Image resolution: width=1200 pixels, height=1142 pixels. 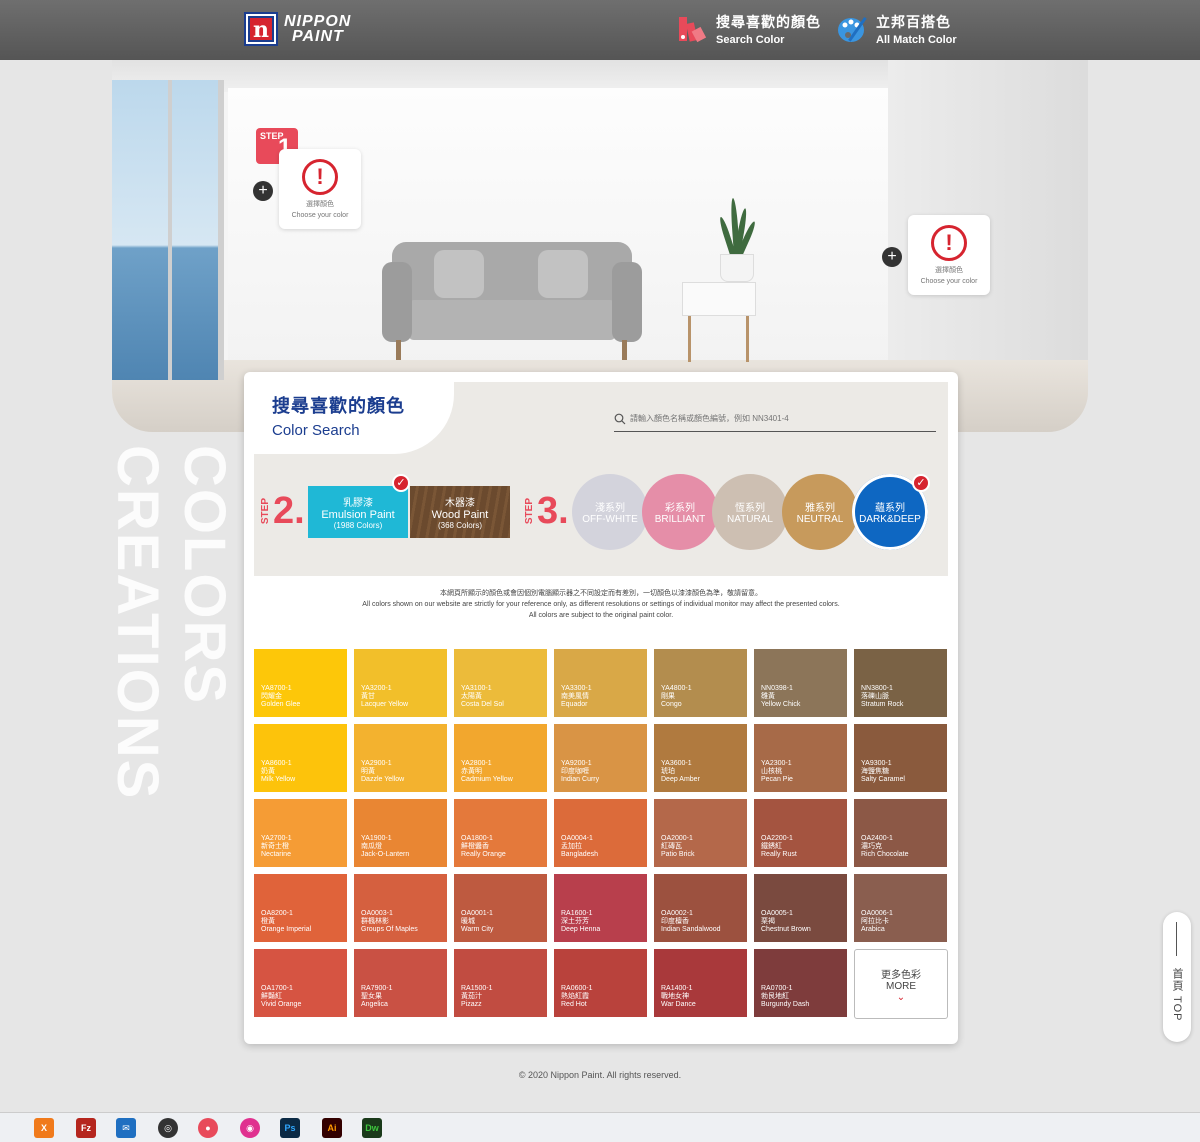 What do you see at coordinates (949, 255) in the screenshot?
I see `choose-color-card-right: ! 選擇顏色 Choose your color` at bounding box center [949, 255].